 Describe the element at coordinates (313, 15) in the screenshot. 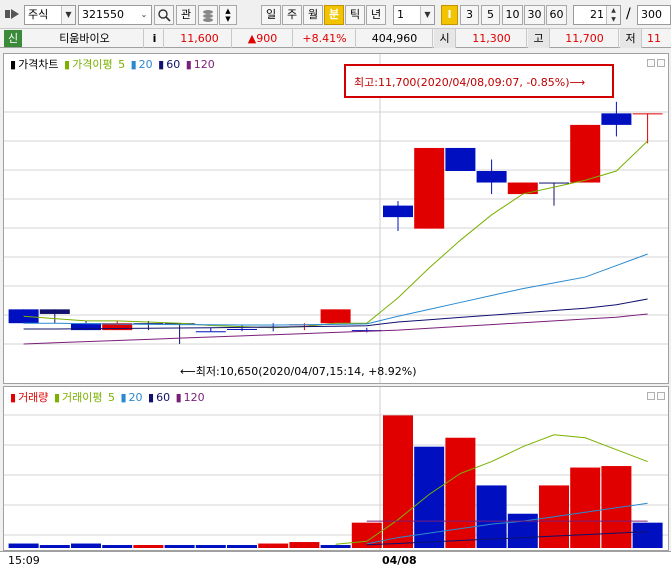

I see `period-button-month: 월` at that location.